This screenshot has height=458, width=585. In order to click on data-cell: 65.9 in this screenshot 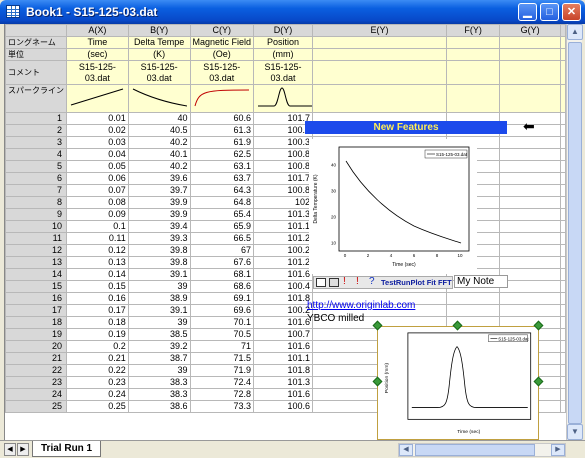, I will do `click(222, 226)`.